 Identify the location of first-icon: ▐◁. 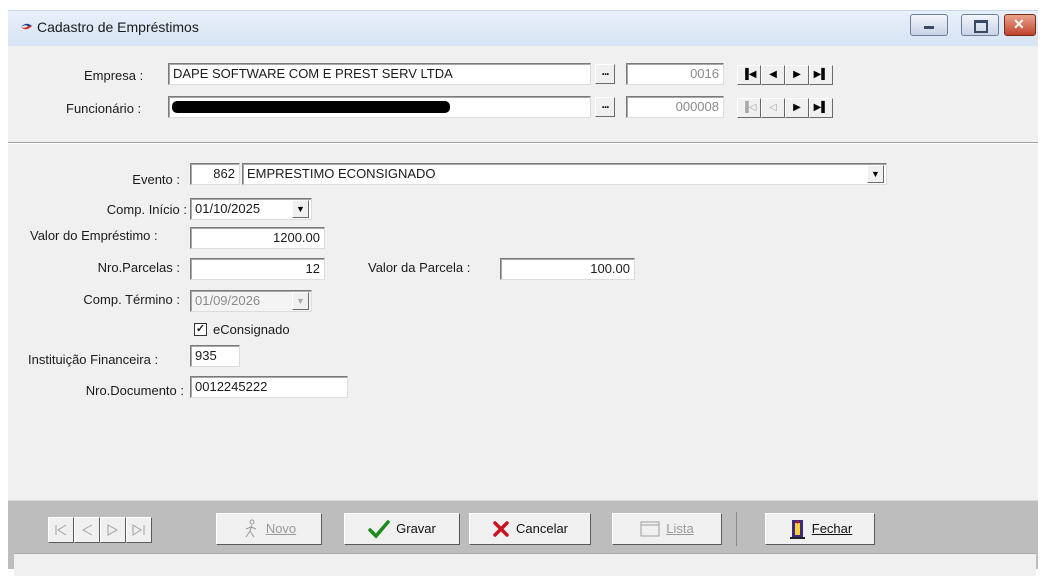
(749, 107).